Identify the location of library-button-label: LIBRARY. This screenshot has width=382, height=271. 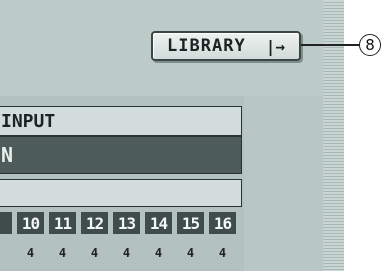
(206, 46).